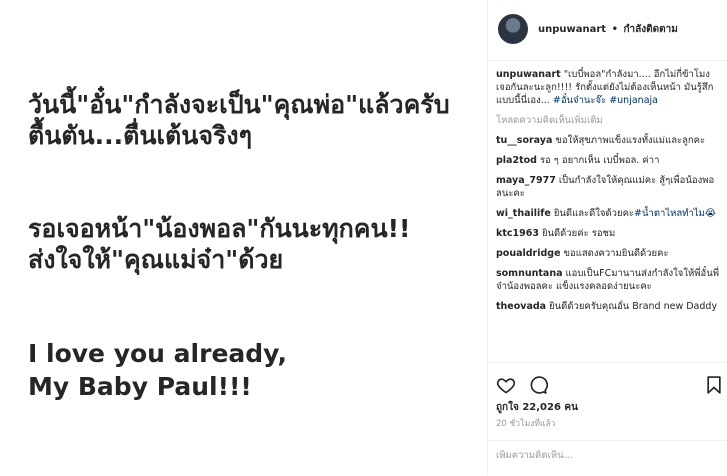 This screenshot has height=476, width=727. I want to click on load-more-comments-link: โหลดความคิดเห็นเพิ่มเติม, so click(609, 120).